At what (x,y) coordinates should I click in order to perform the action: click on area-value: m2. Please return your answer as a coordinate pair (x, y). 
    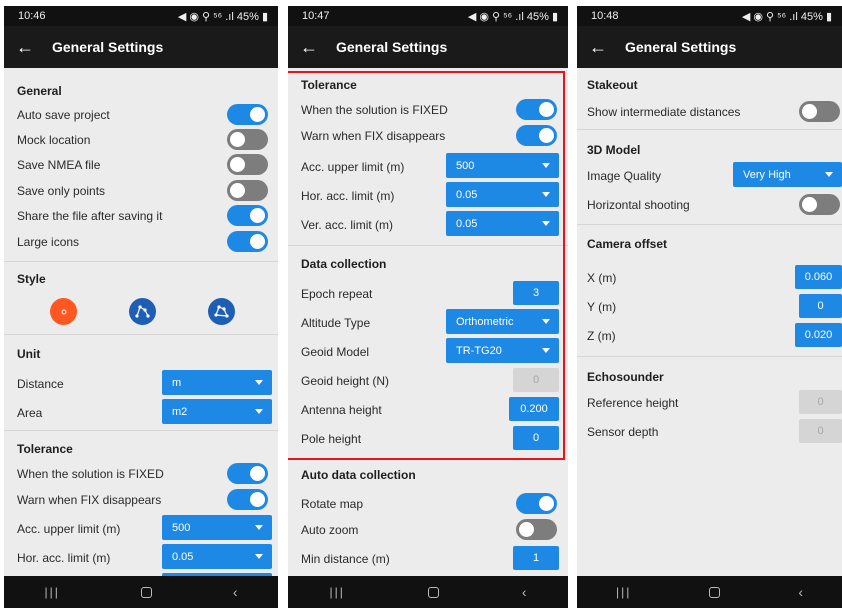
    Looking at the image, I should click on (180, 411).